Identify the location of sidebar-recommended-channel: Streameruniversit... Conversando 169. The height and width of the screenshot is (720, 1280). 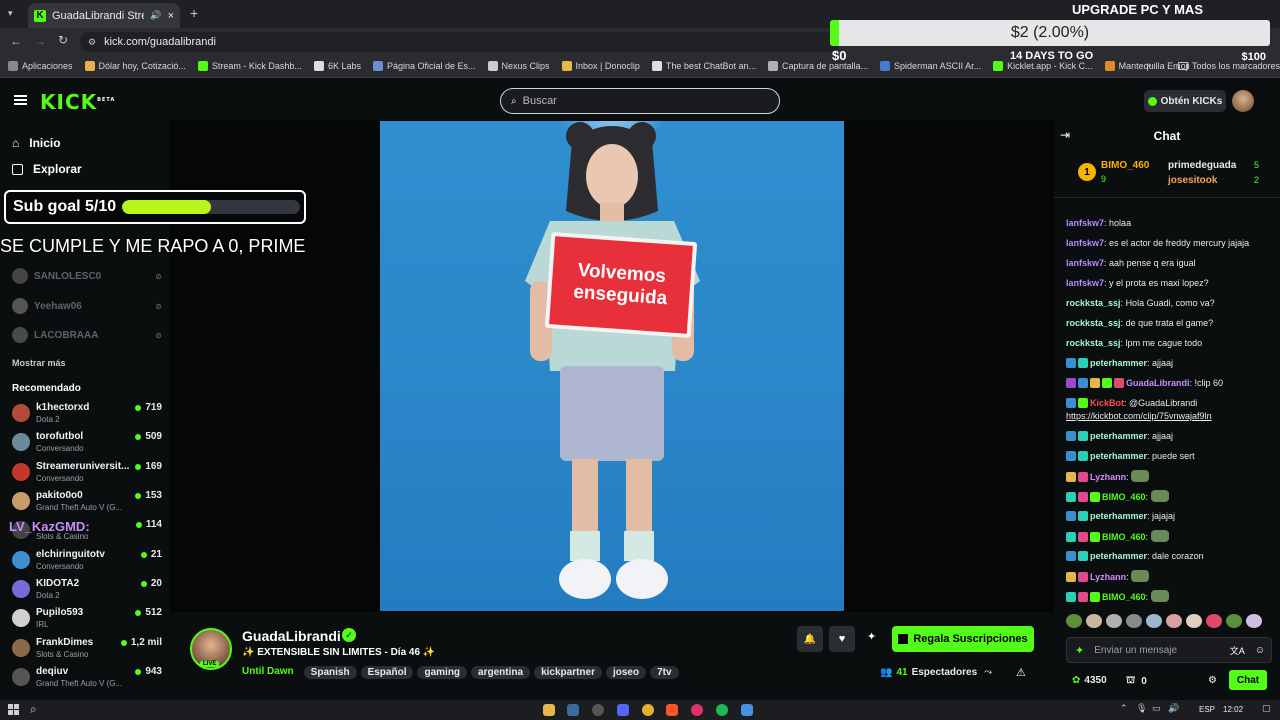
(87, 475).